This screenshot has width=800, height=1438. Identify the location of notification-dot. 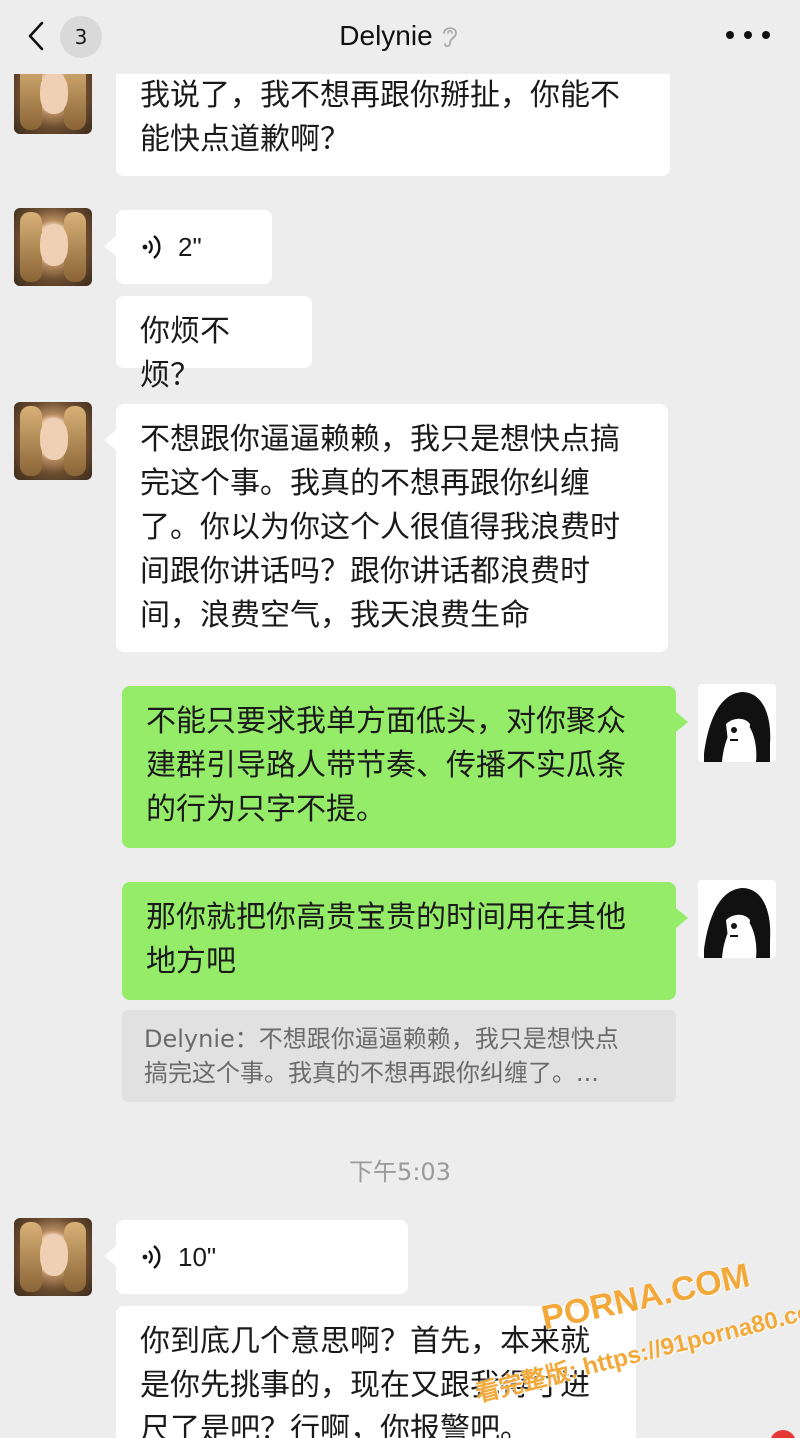
(783, 1434).